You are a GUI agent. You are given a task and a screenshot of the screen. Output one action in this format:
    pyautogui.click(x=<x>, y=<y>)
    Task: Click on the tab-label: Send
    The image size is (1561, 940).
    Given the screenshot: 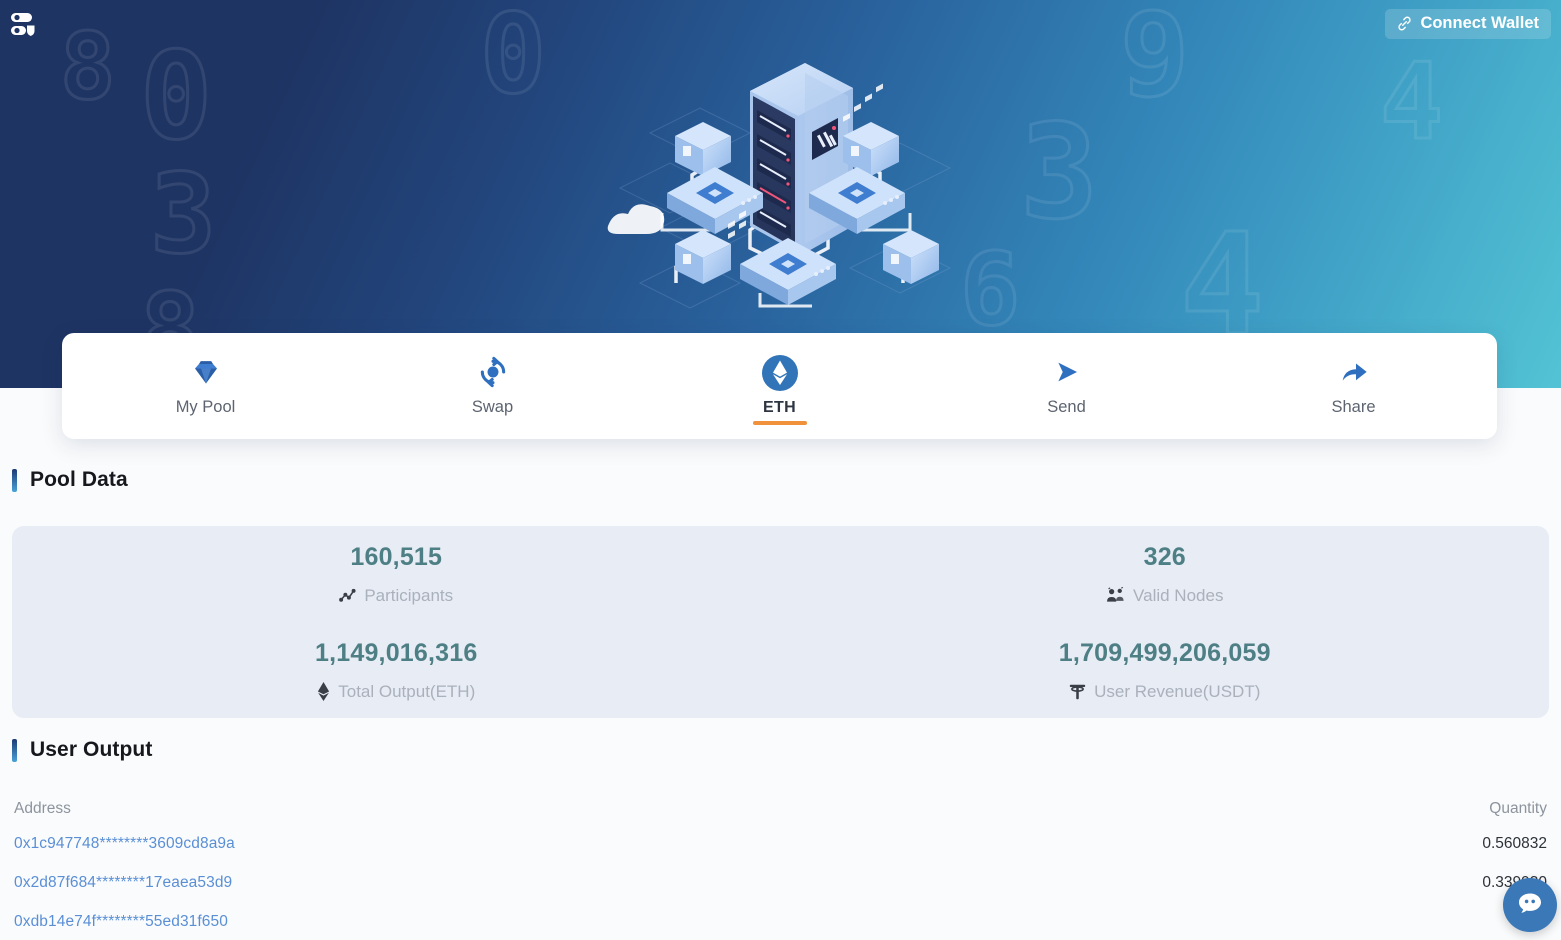 What is the action you would take?
    pyautogui.click(x=1066, y=407)
    